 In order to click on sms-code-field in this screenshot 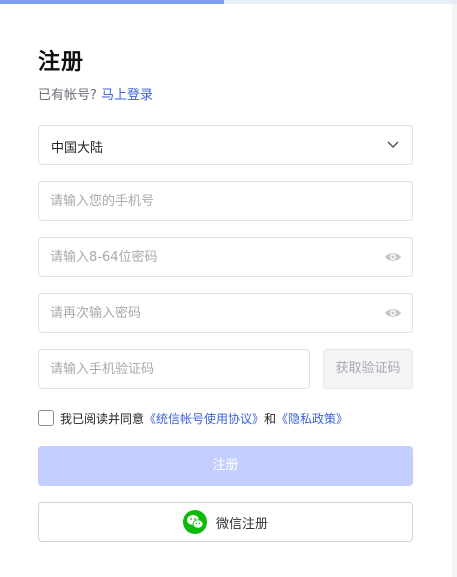, I will do `click(174, 369)`.